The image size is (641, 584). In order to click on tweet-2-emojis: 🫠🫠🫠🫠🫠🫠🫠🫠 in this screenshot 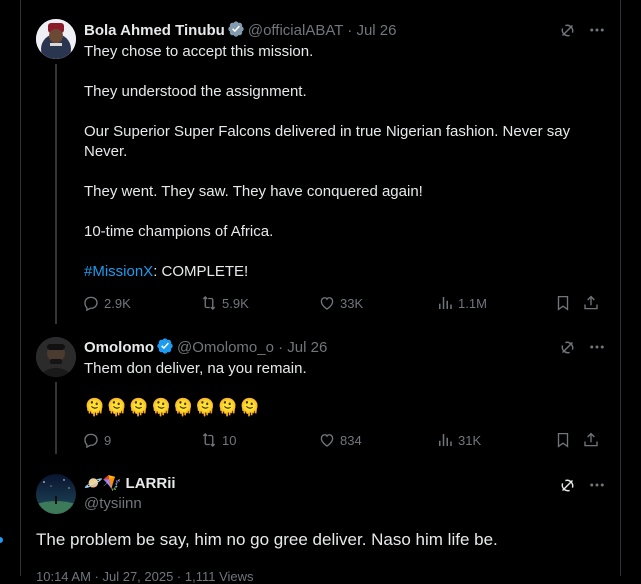, I will do `click(173, 407)`.